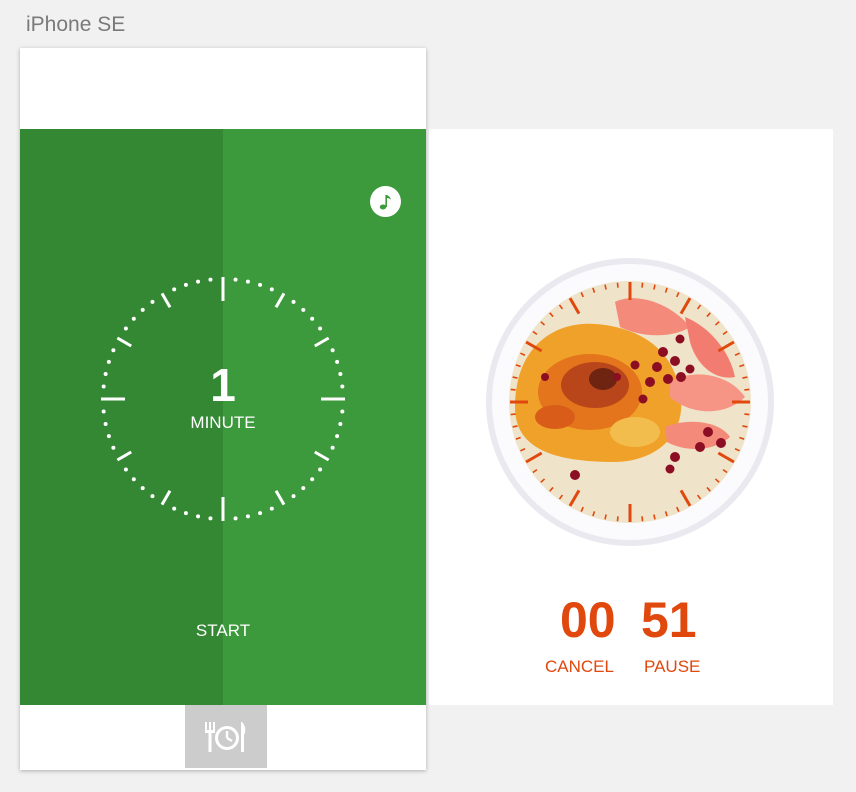 The image size is (856, 792). What do you see at coordinates (672, 667) in the screenshot?
I see `pause-button: PAUSE` at bounding box center [672, 667].